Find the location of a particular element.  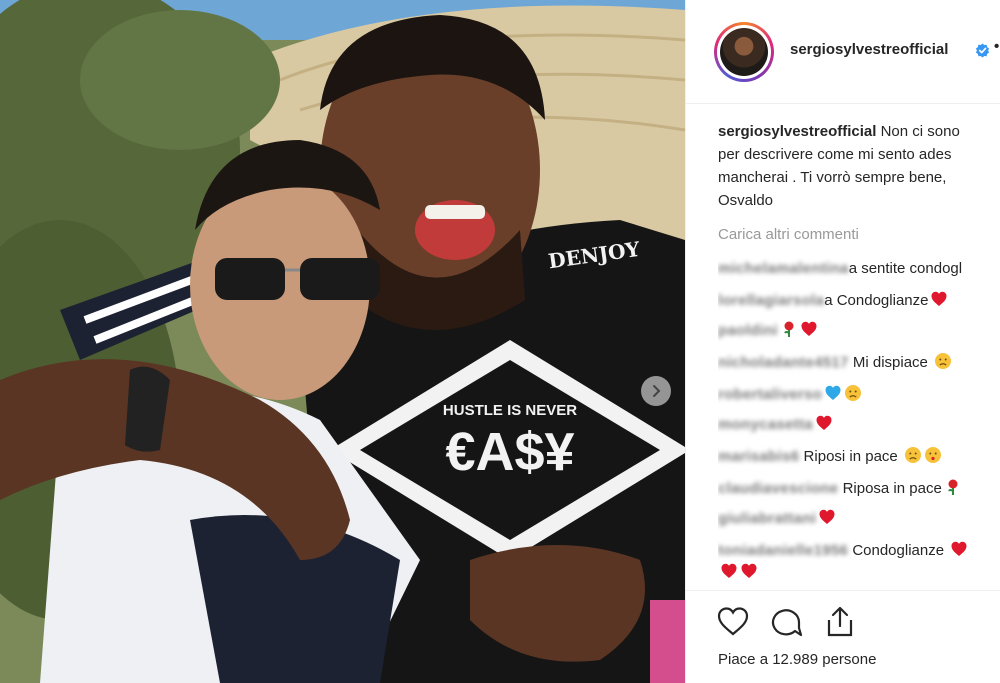

comment-text: Riposi in pace is located at coordinates (850, 456).